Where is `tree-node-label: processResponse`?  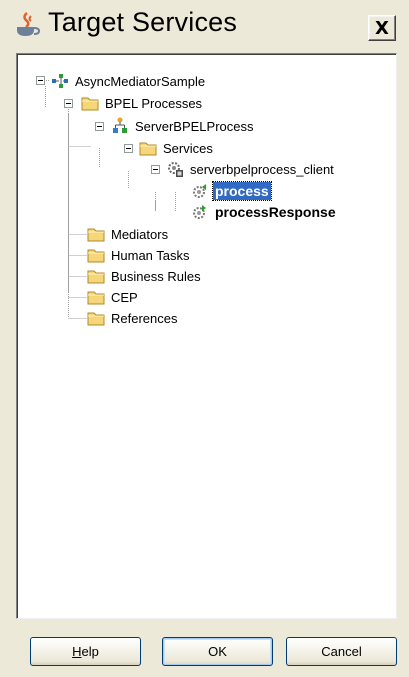 tree-node-label: processResponse is located at coordinates (275, 212).